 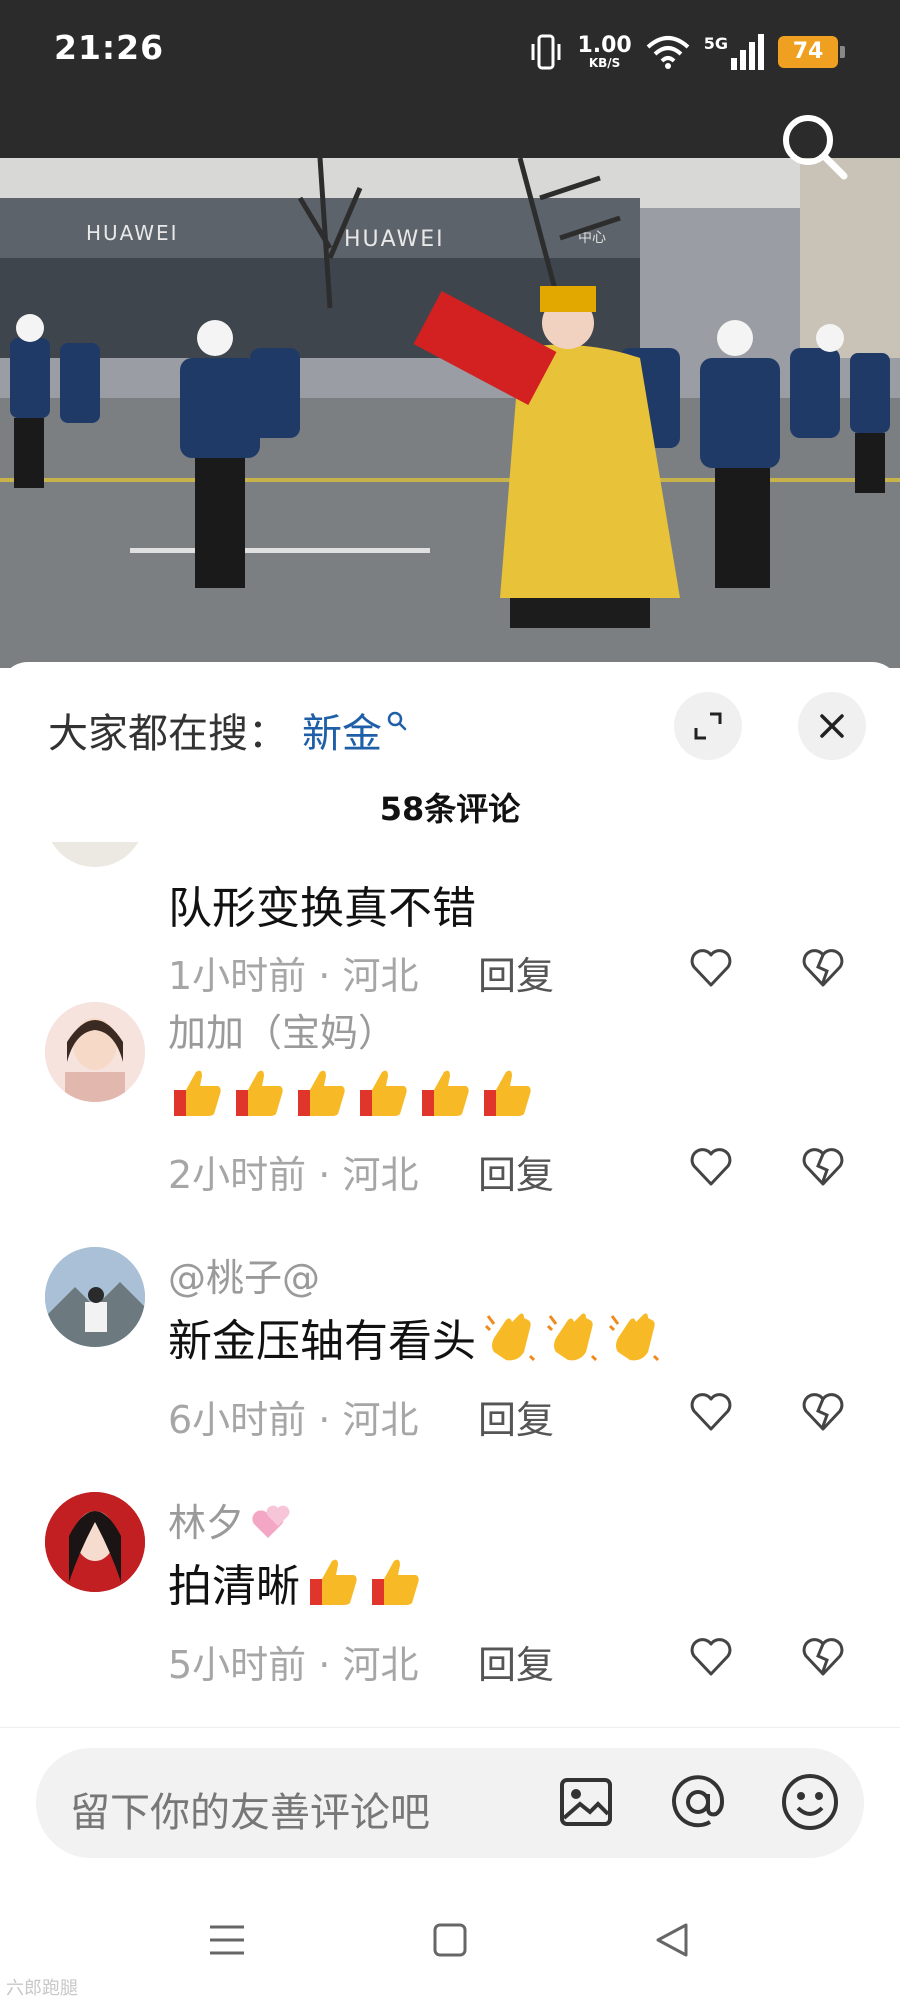 I want to click on comment-time: 2小时前, so click(x=237, y=1175).